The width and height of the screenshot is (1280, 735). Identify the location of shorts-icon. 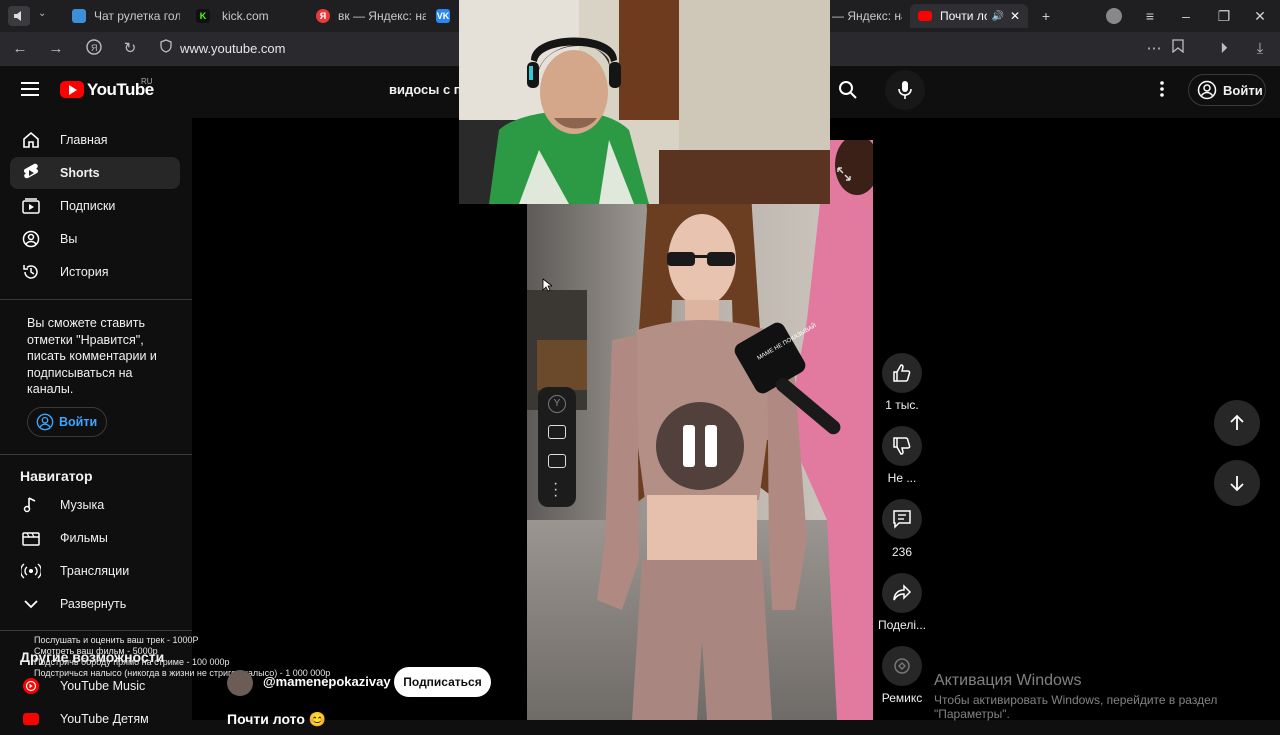
(31, 173).